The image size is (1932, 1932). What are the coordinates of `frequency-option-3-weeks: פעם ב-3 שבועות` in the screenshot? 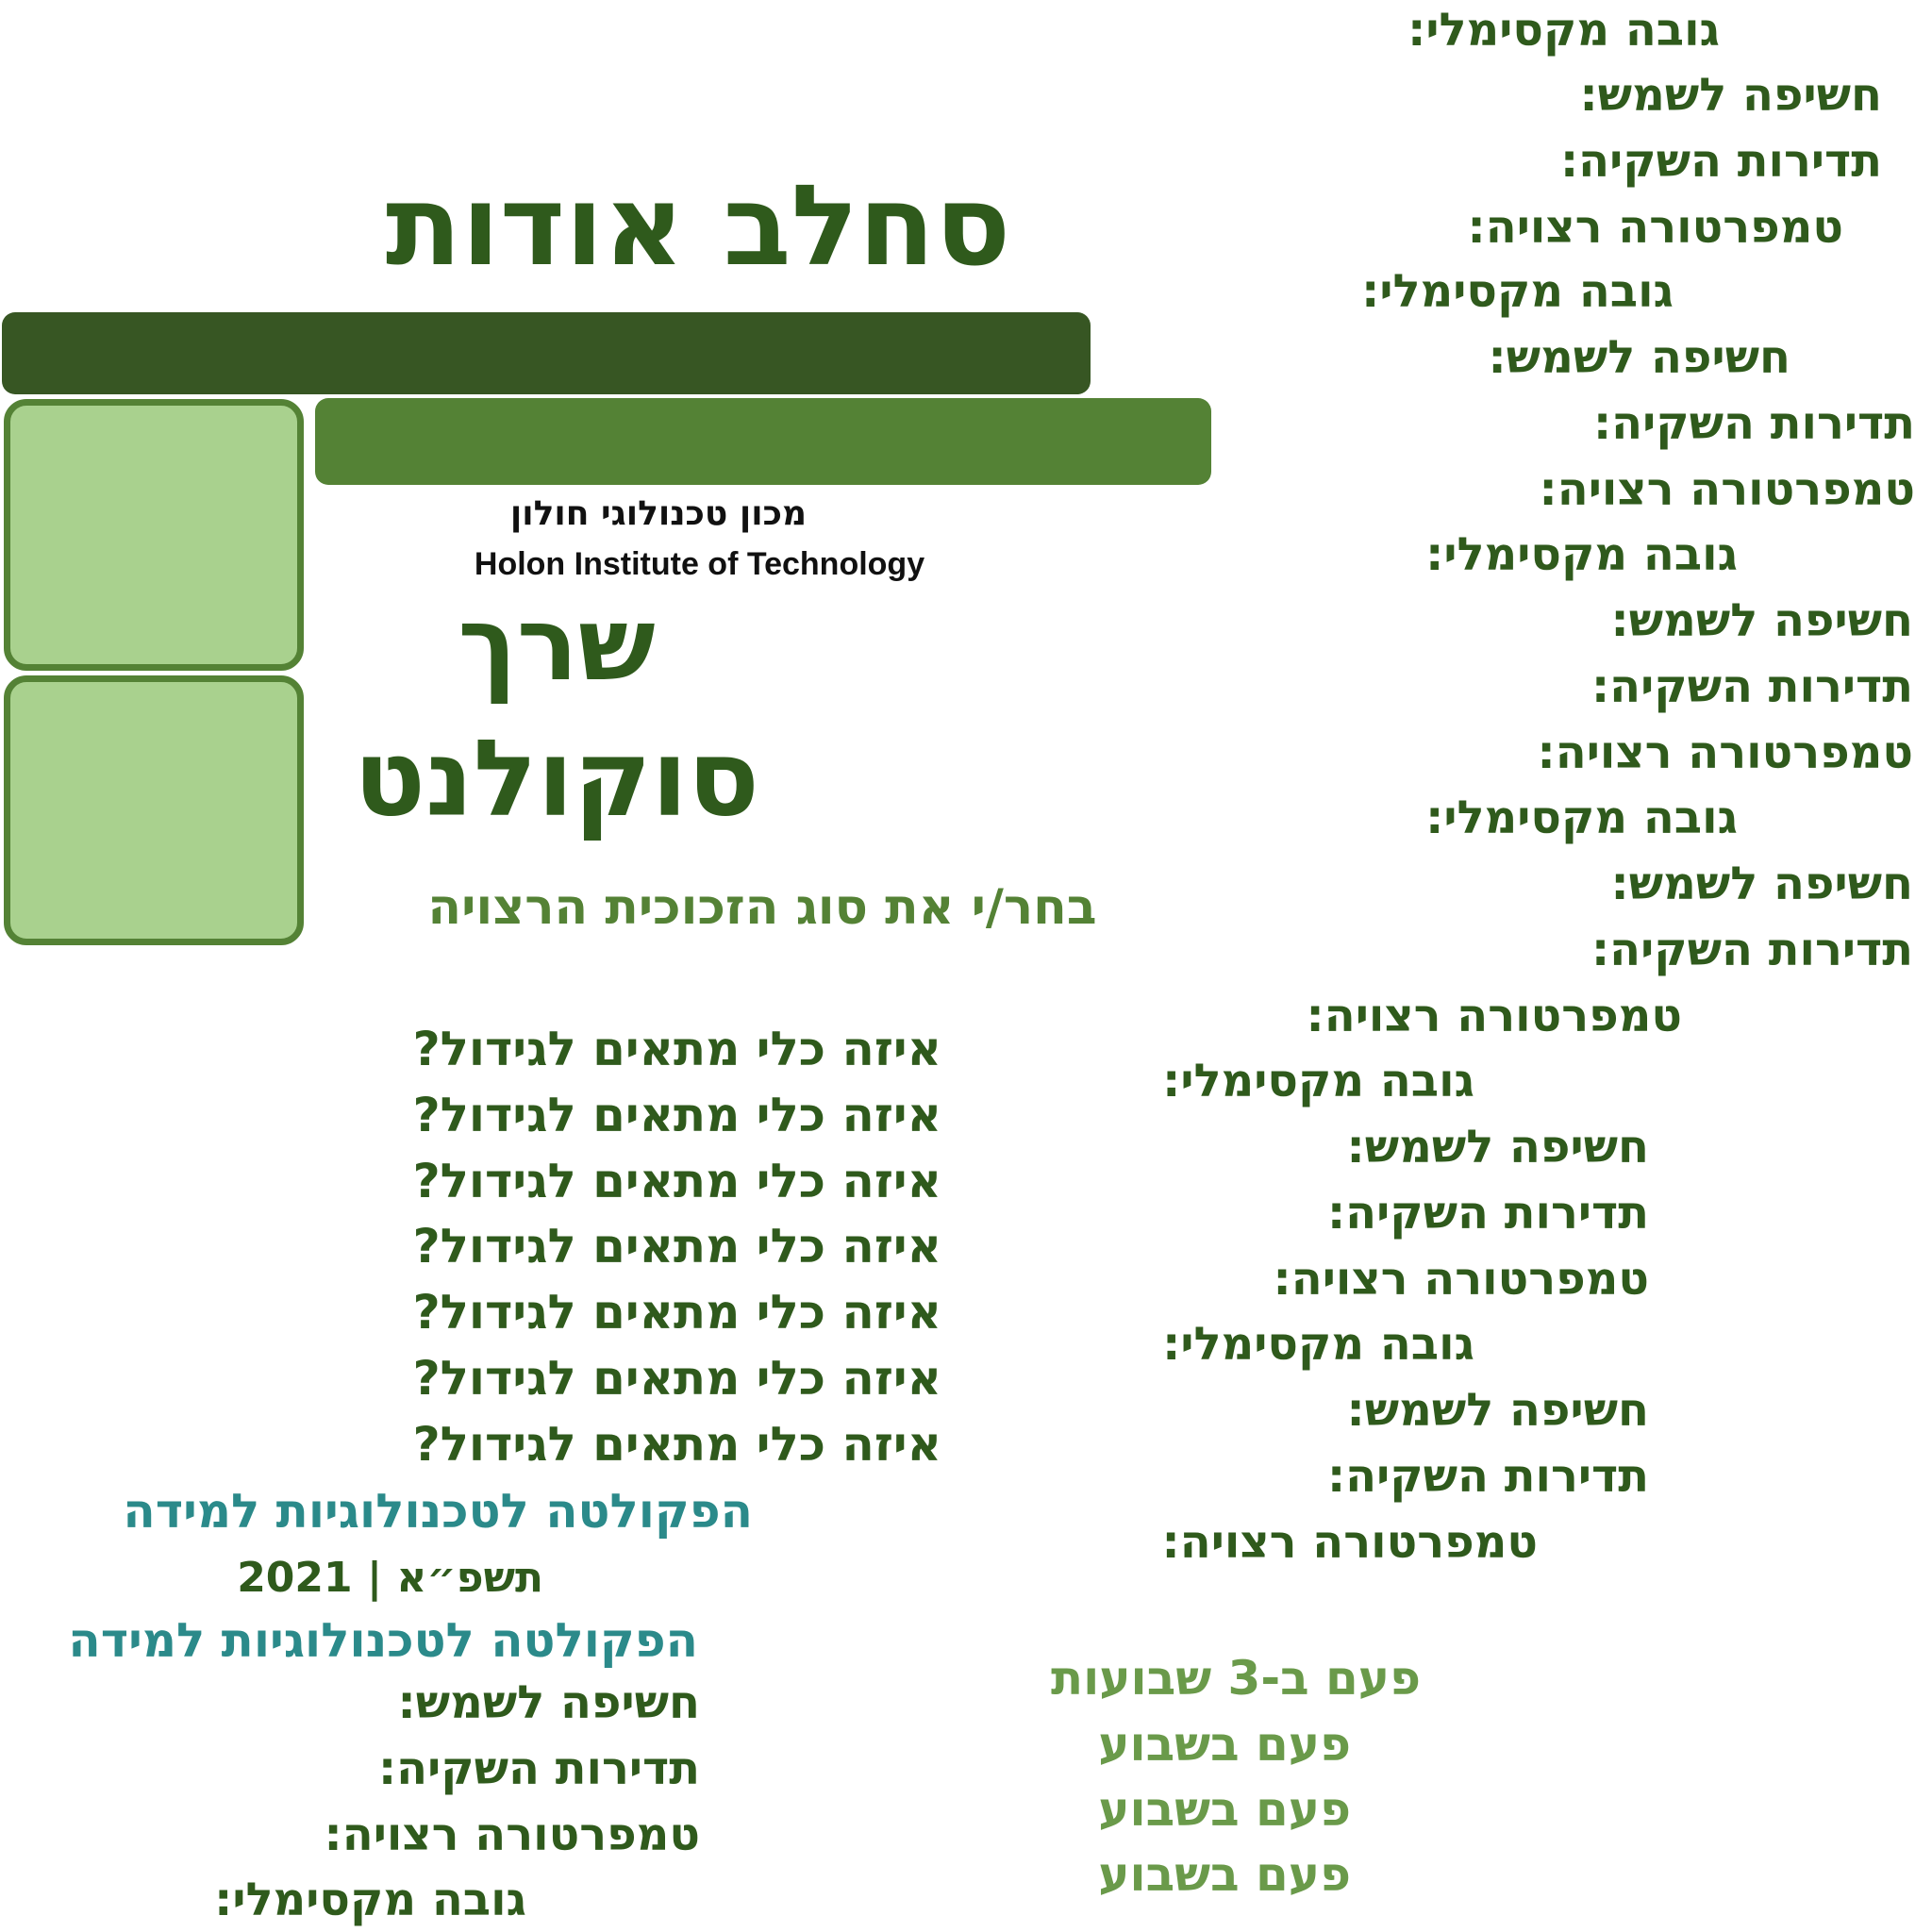 It's located at (1236, 1679).